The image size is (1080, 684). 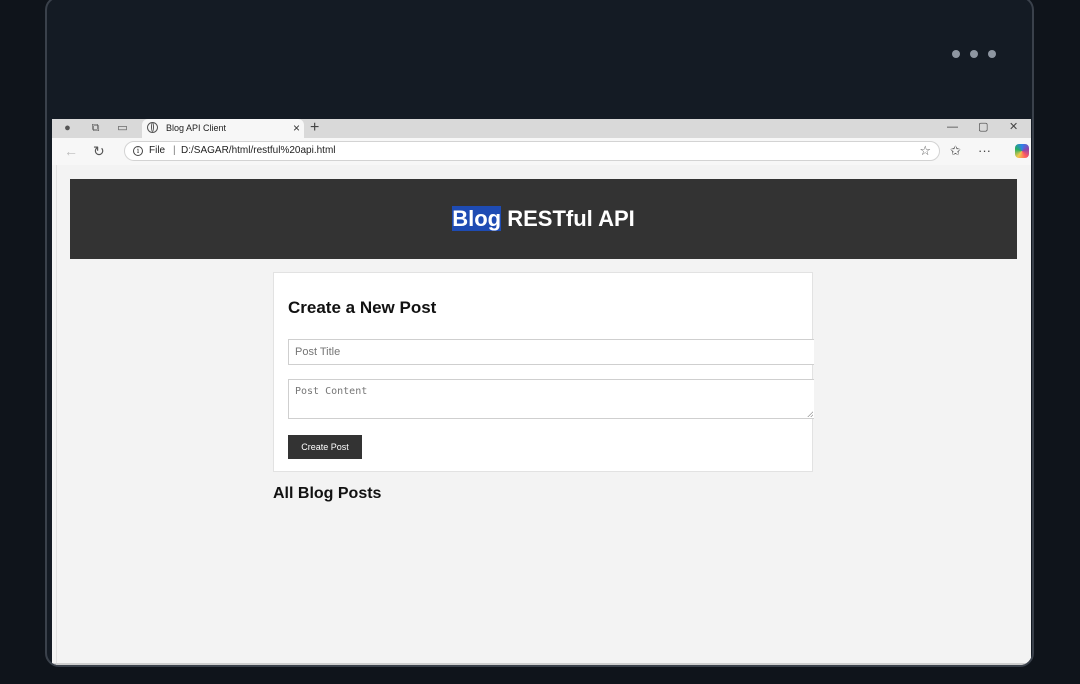 What do you see at coordinates (362, 307) in the screenshot?
I see `create-post-heading: Create a New Post` at bounding box center [362, 307].